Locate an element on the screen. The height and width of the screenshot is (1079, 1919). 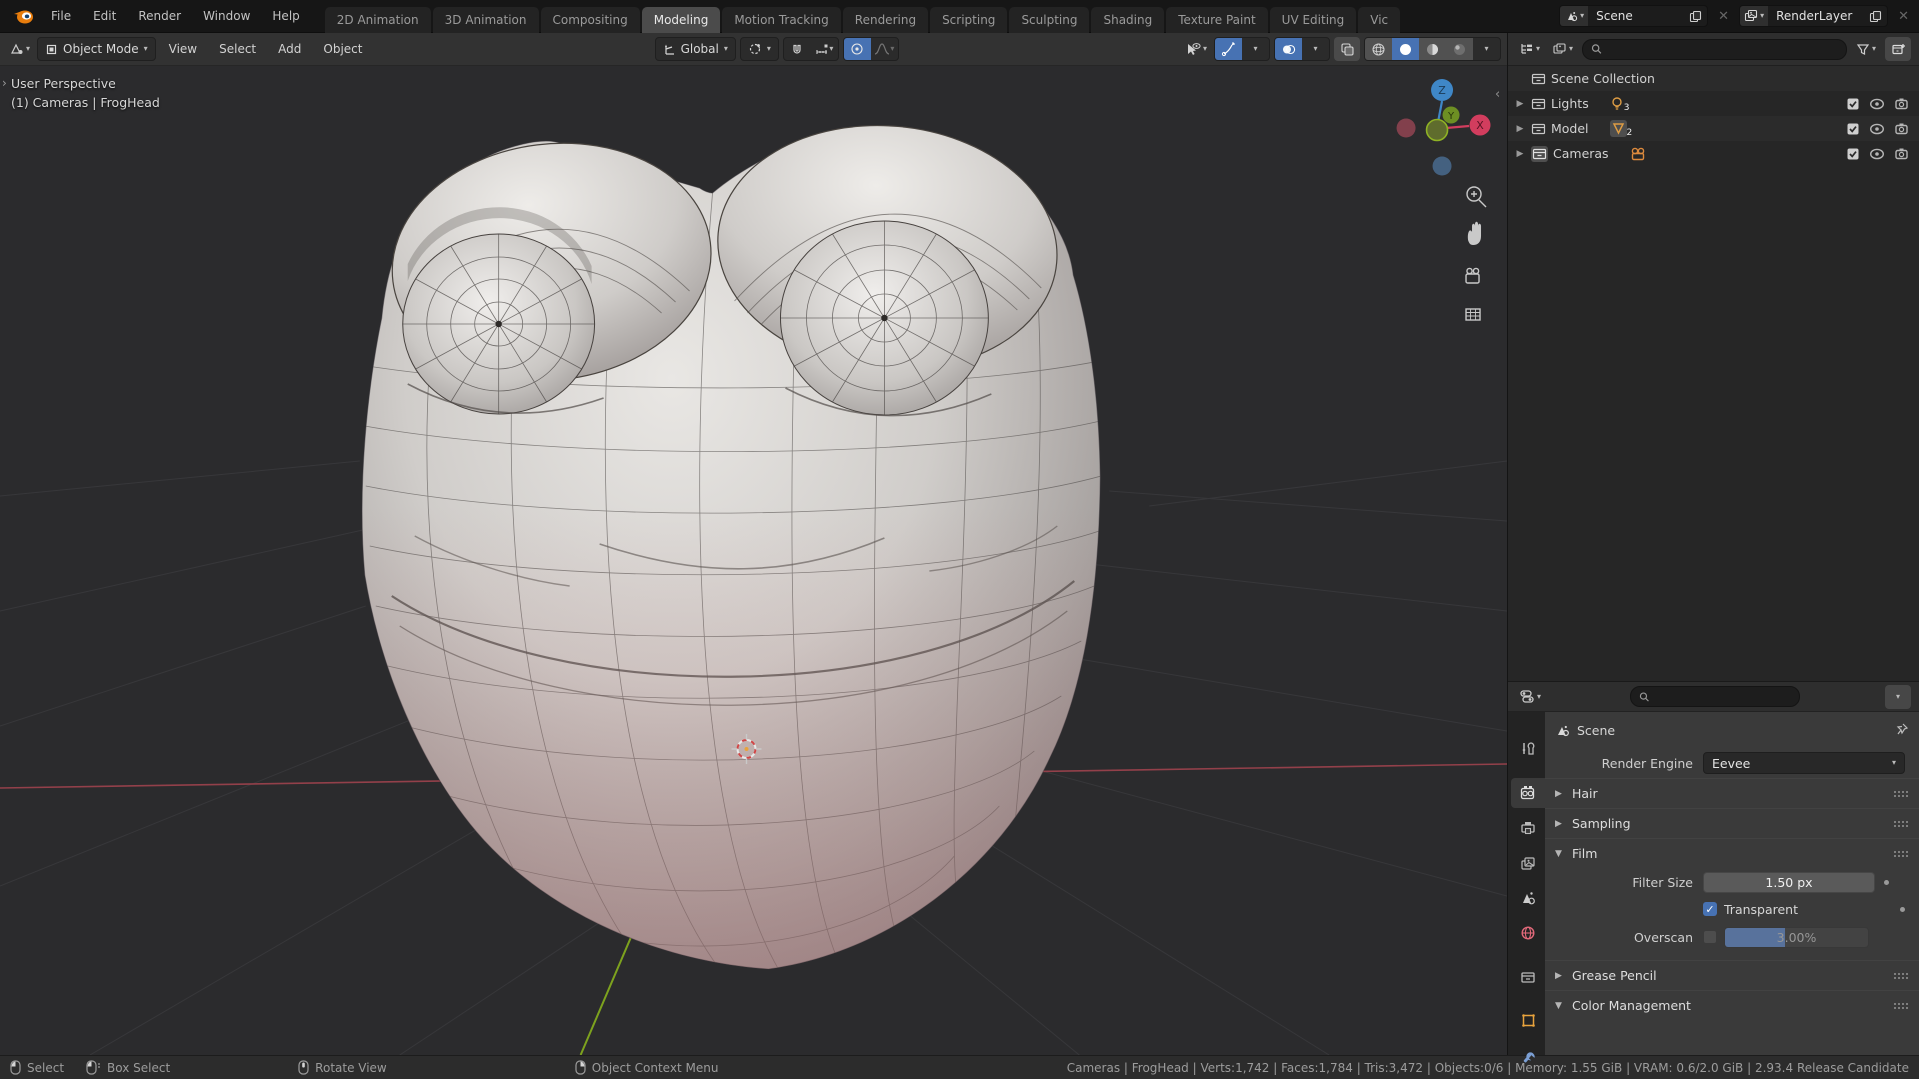
menu-view: View is located at coordinates (183, 49).